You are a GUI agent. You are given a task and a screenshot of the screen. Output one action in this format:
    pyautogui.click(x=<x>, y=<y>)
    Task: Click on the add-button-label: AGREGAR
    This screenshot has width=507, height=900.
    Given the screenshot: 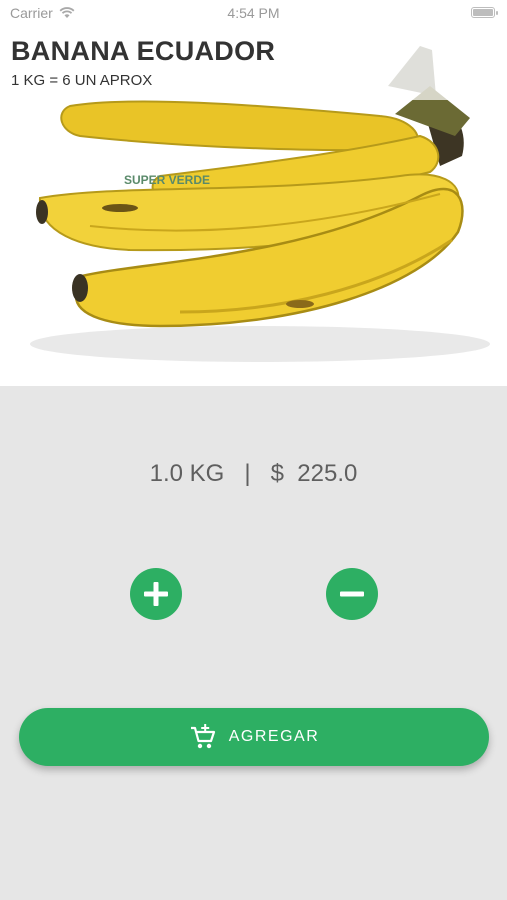 What is the action you would take?
    pyautogui.click(x=274, y=736)
    